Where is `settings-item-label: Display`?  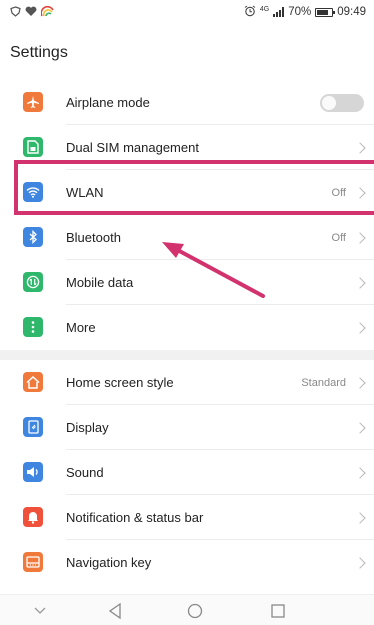
settings-item-label: Display is located at coordinates (87, 427).